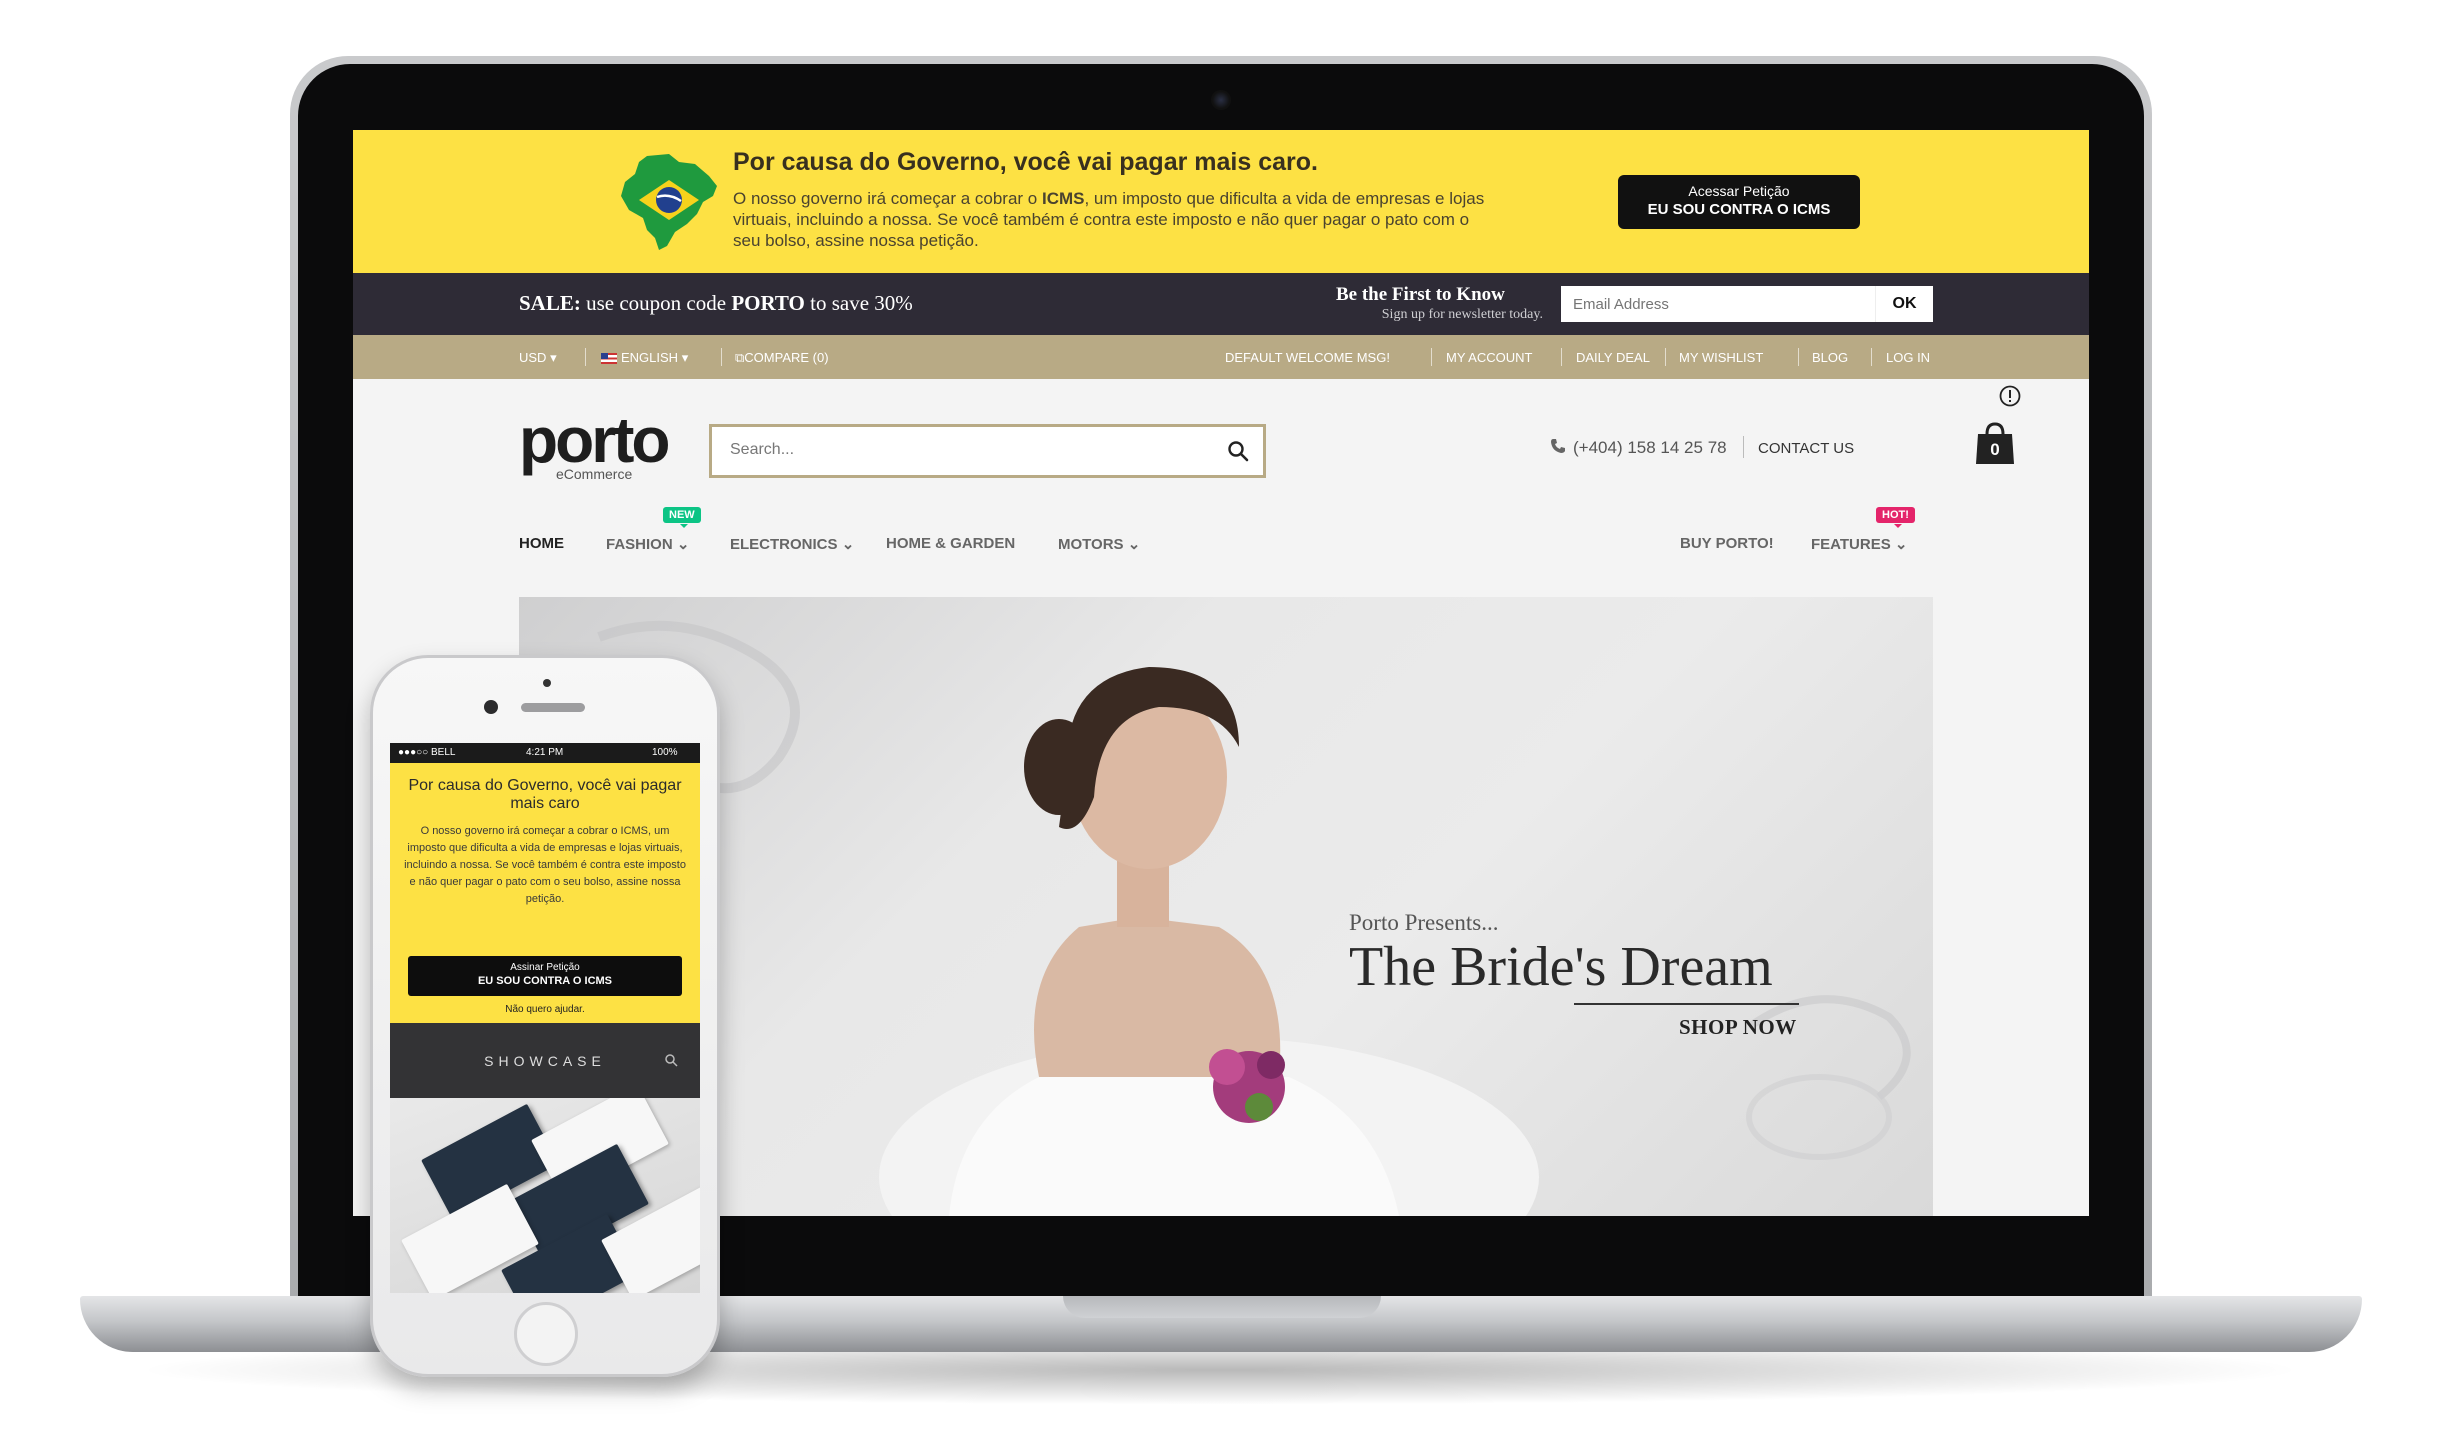 This screenshot has width=2441, height=1441. Describe the element at coordinates (1489, 357) in the screenshot. I see `my-account-link: MY ACCOUNT` at that location.